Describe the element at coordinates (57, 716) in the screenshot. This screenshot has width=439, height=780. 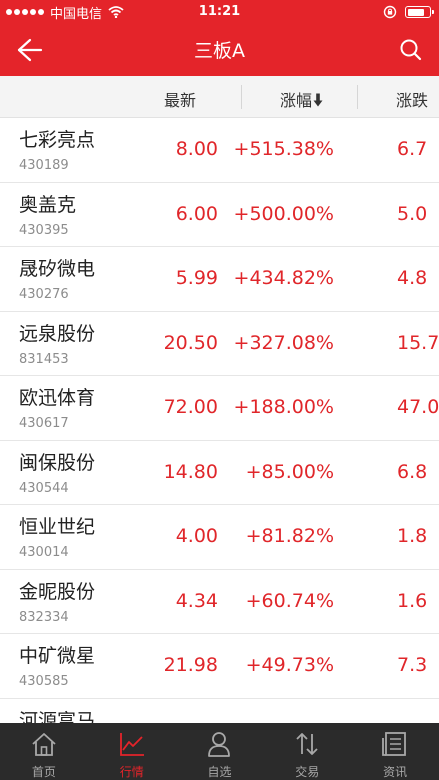
I see `stock-name: 河源富马` at that location.